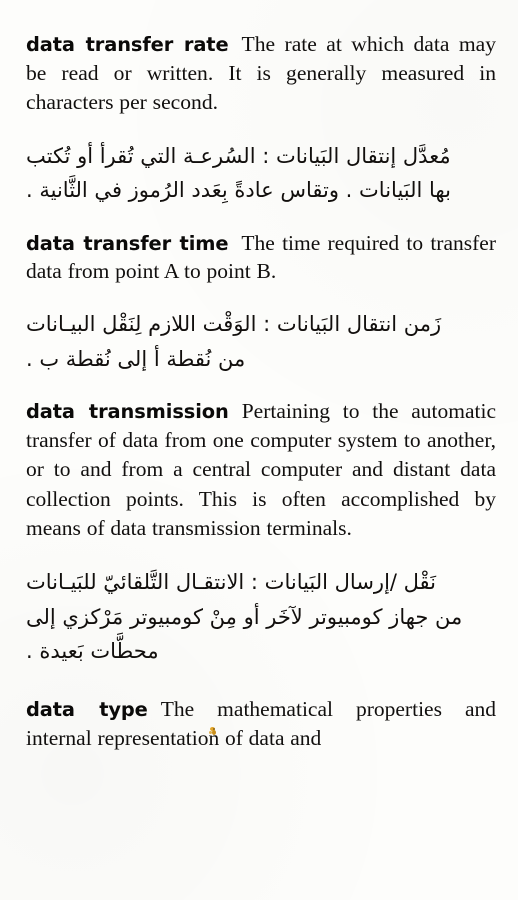  What do you see at coordinates (127, 412) in the screenshot?
I see `entry-headword: data transmission` at bounding box center [127, 412].